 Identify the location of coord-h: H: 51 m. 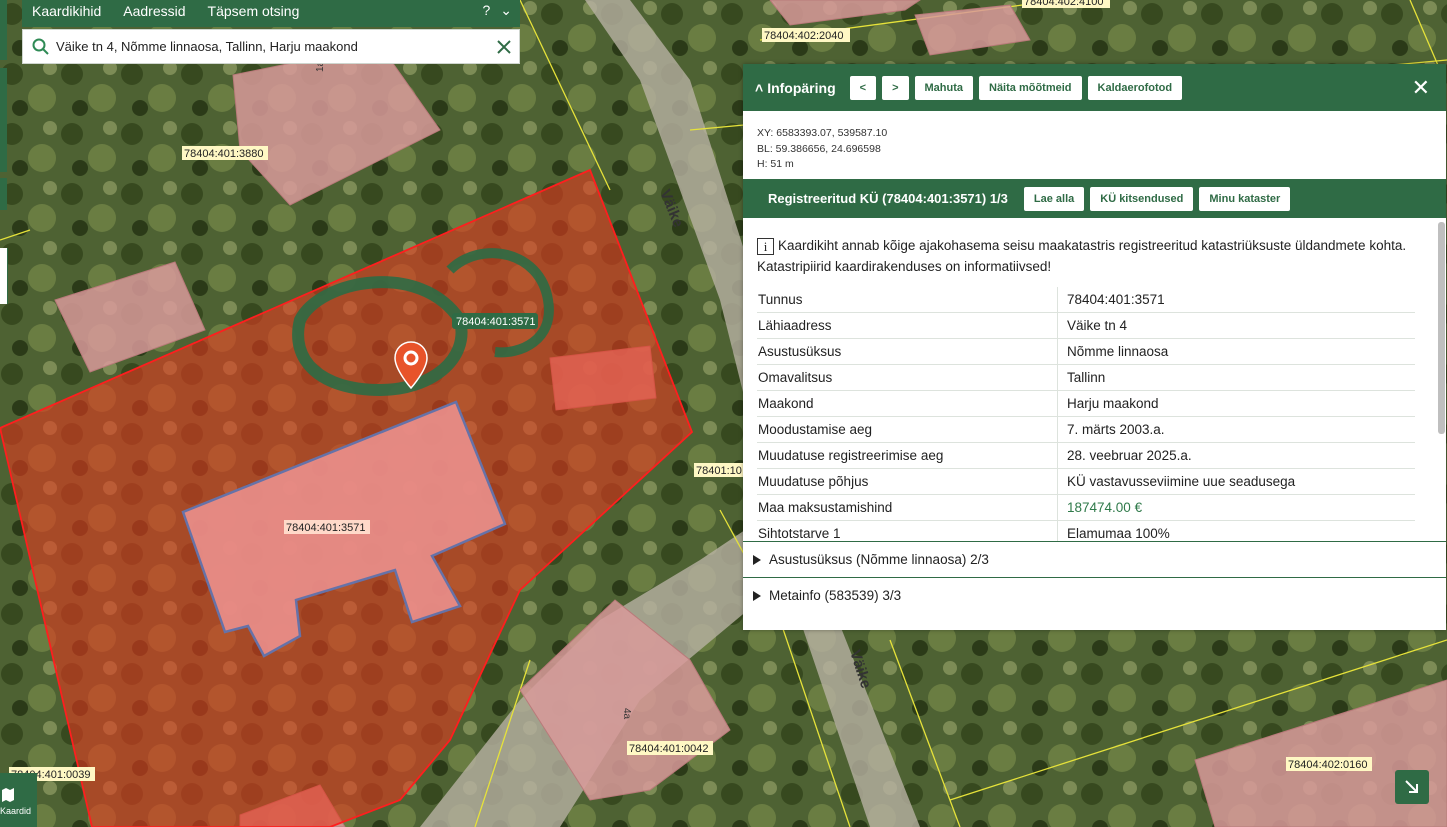
(775, 164).